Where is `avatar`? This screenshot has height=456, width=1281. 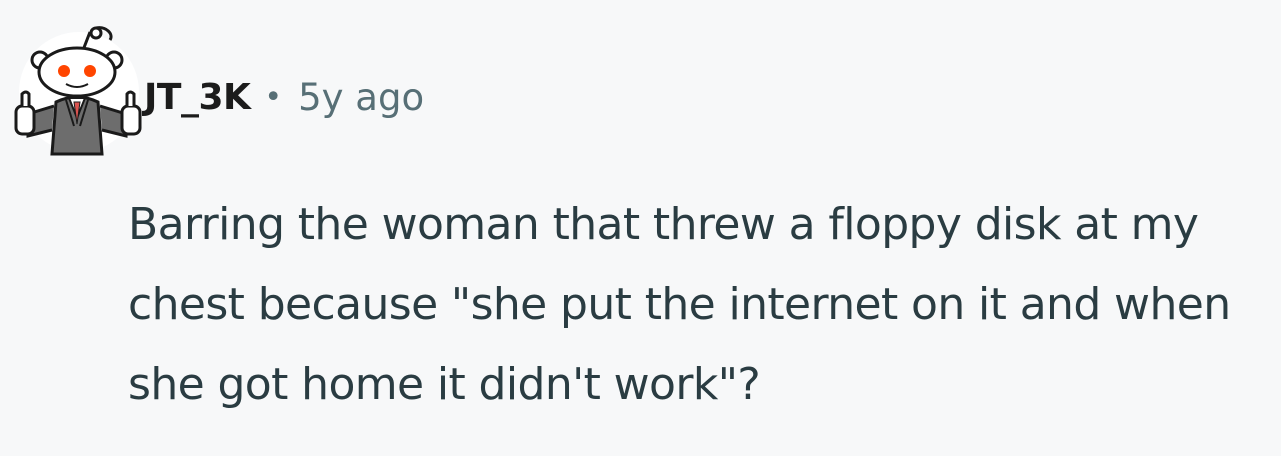
avatar is located at coordinates (79, 89).